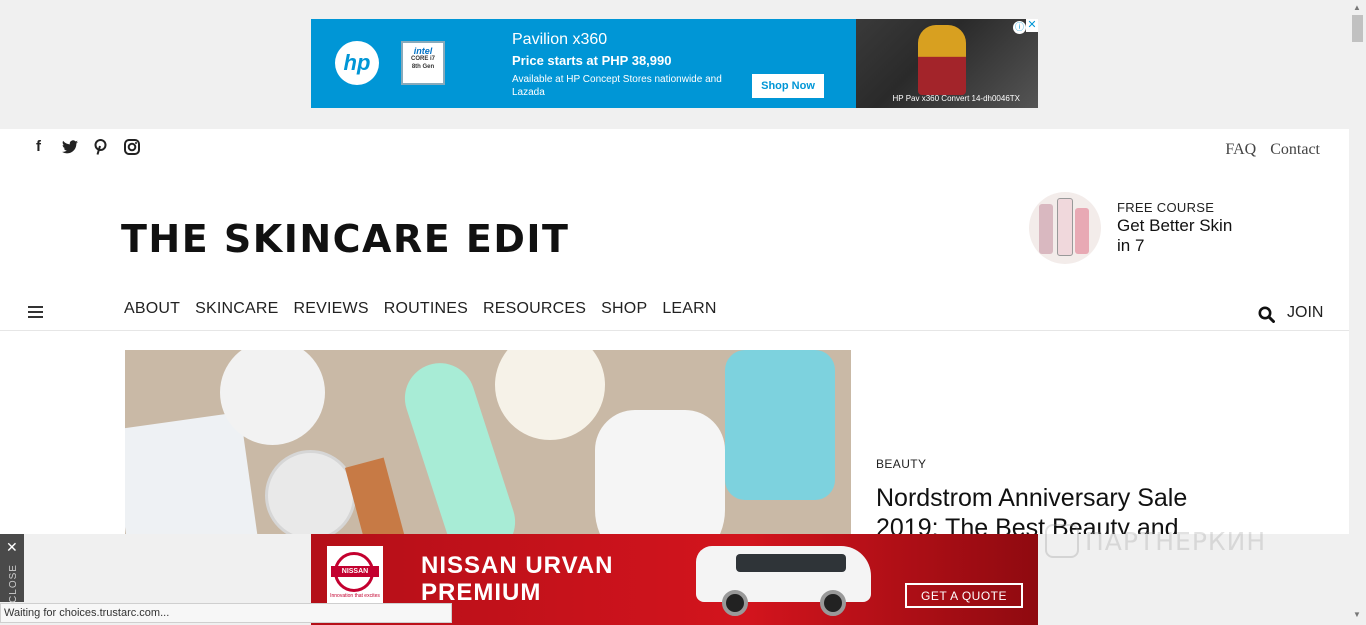 This screenshot has height=625, width=1366. I want to click on shop-now-button: Shop Now, so click(788, 86).